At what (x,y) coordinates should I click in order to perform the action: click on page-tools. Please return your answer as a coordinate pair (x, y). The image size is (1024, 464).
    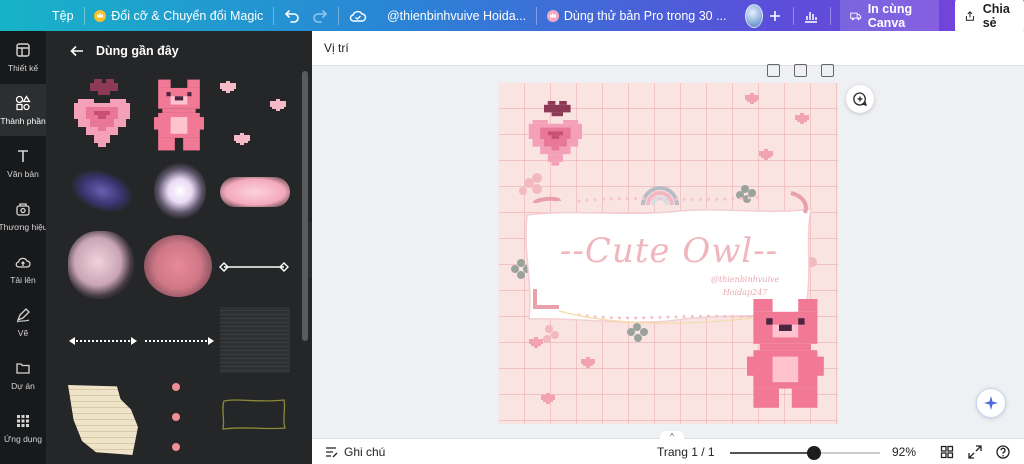
    Looking at the image, I should click on (800, 70).